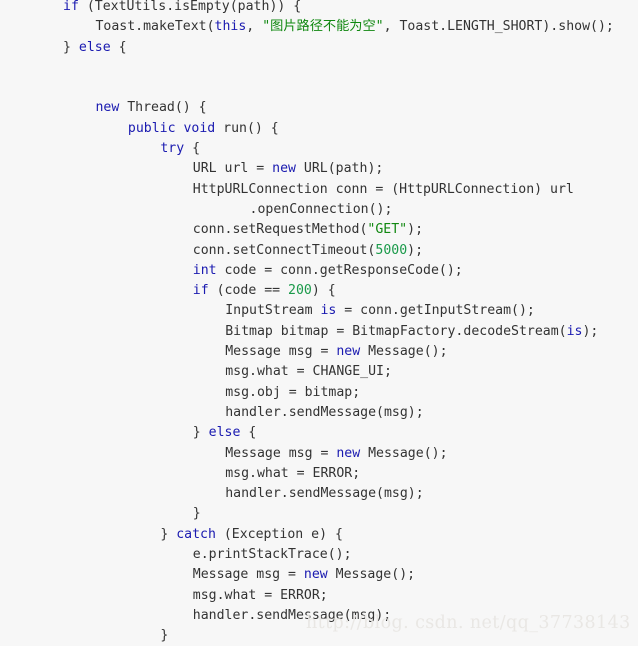 The width and height of the screenshot is (638, 646). I want to click on code-token-kw: public, so click(151, 128).